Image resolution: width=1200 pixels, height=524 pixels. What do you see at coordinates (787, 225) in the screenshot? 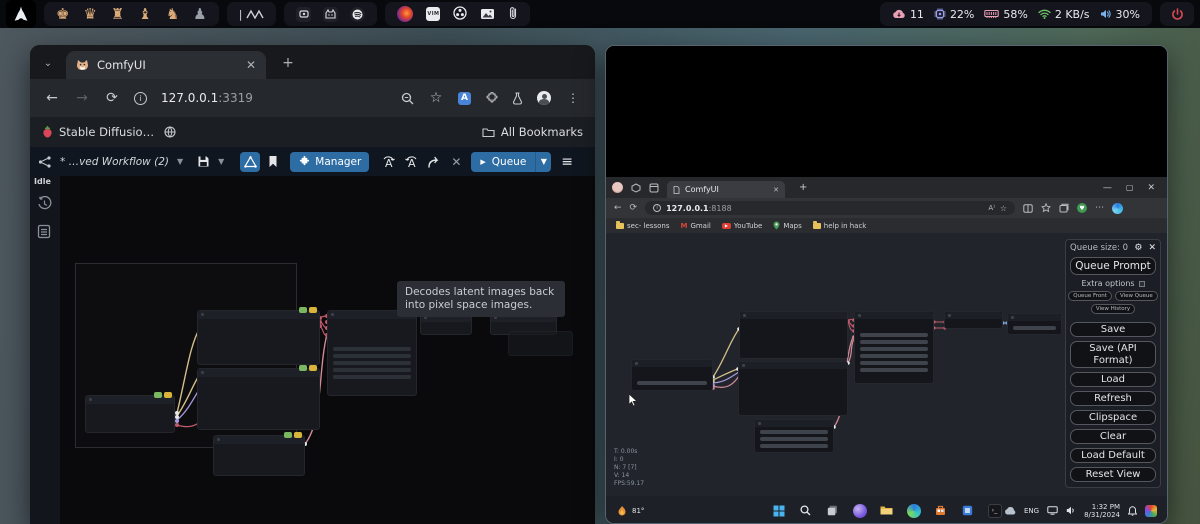
I see `bookmark-maps: Maps` at bounding box center [787, 225].